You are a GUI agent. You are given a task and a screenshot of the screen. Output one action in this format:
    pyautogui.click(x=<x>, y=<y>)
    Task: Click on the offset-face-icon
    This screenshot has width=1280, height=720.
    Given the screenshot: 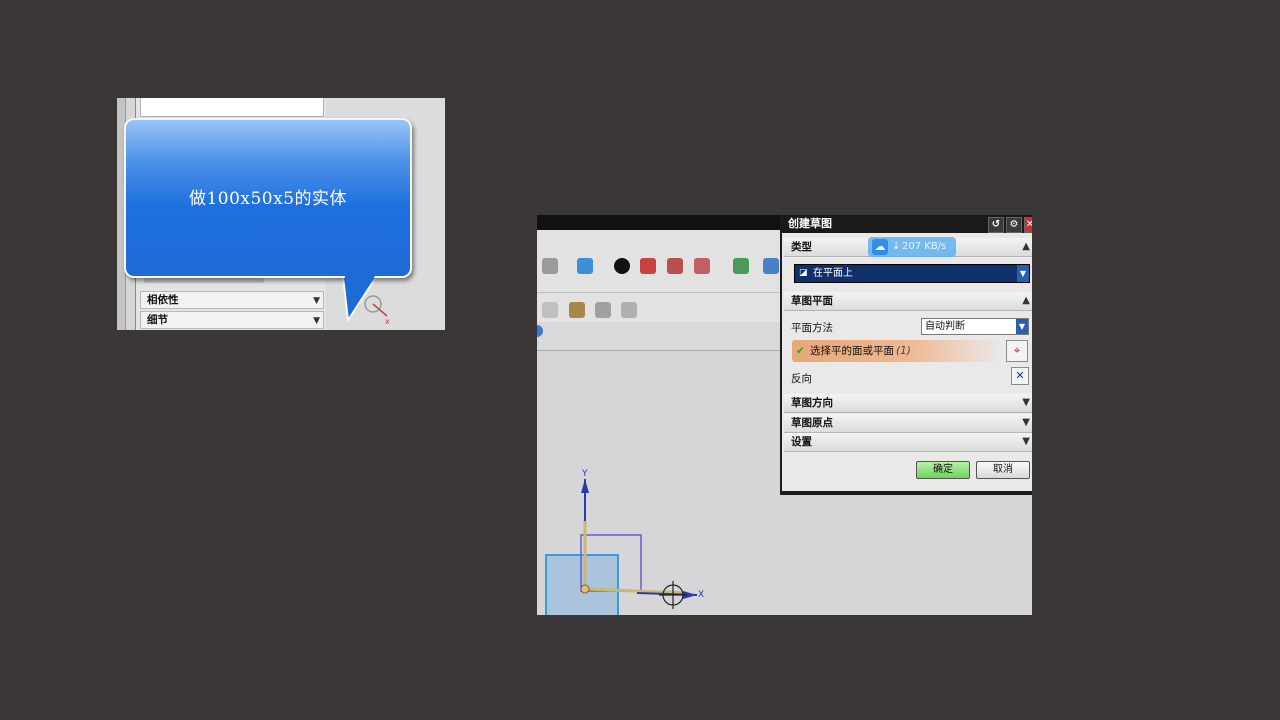 What is the action you would take?
    pyautogui.click(x=771, y=266)
    